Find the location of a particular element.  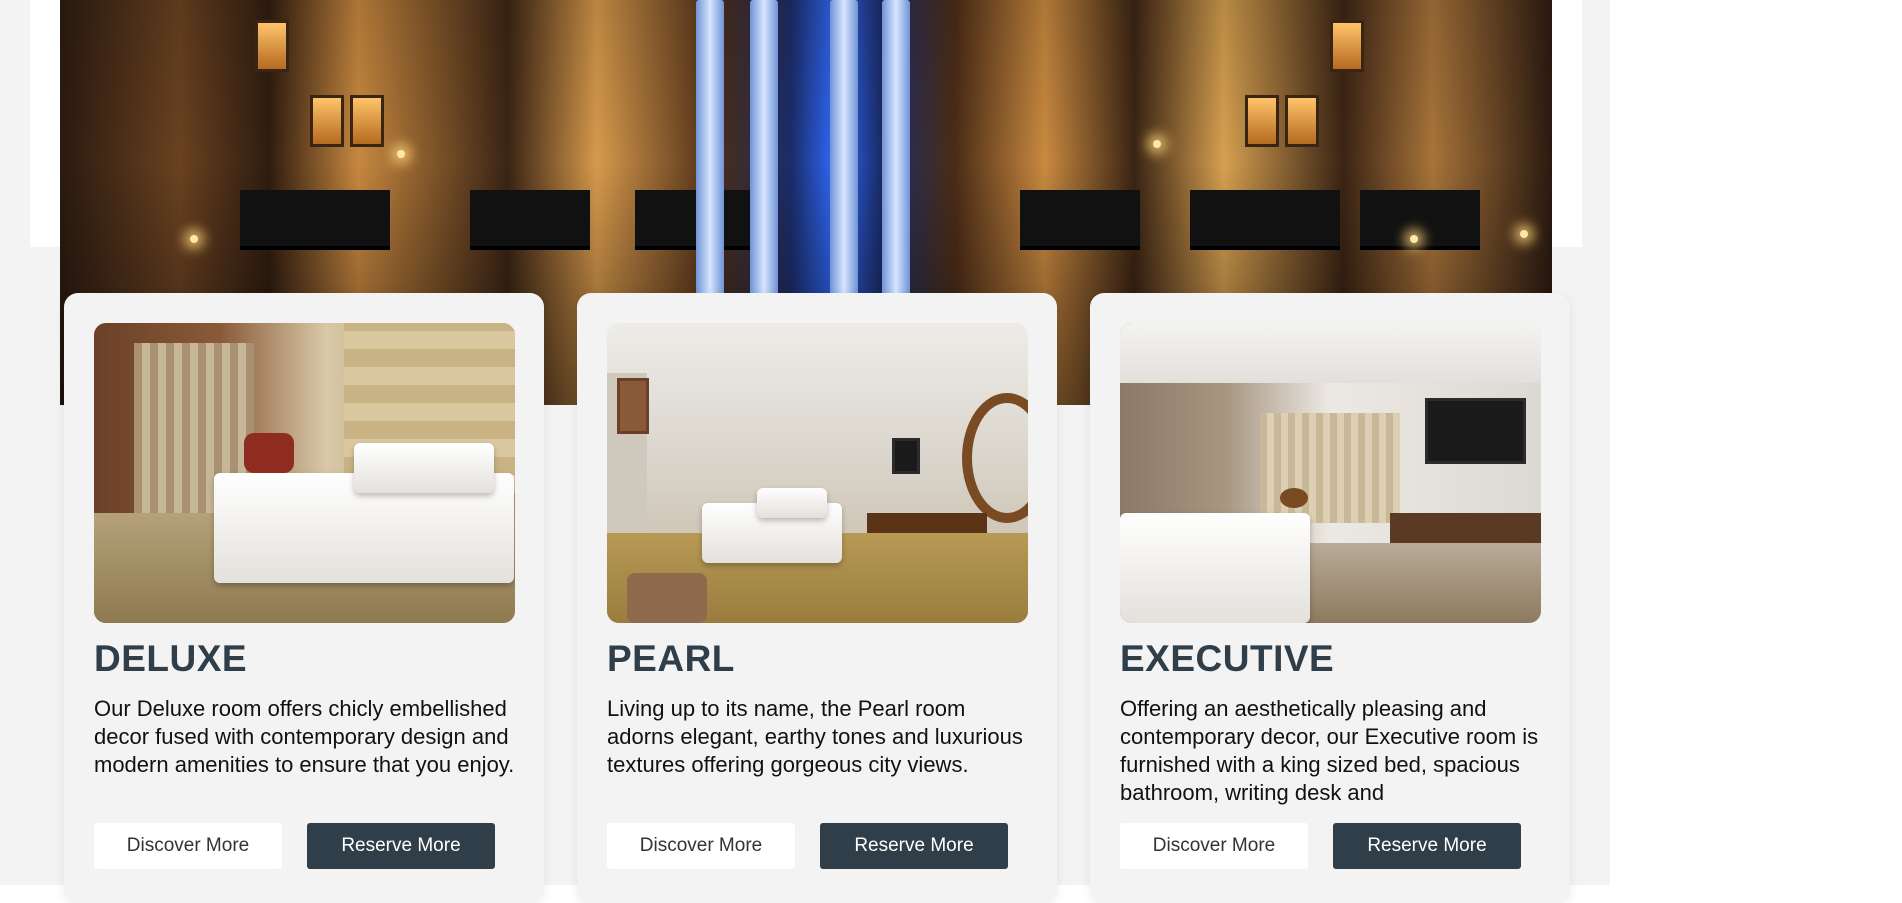

room-title: EXECUTIVE is located at coordinates (1227, 658).